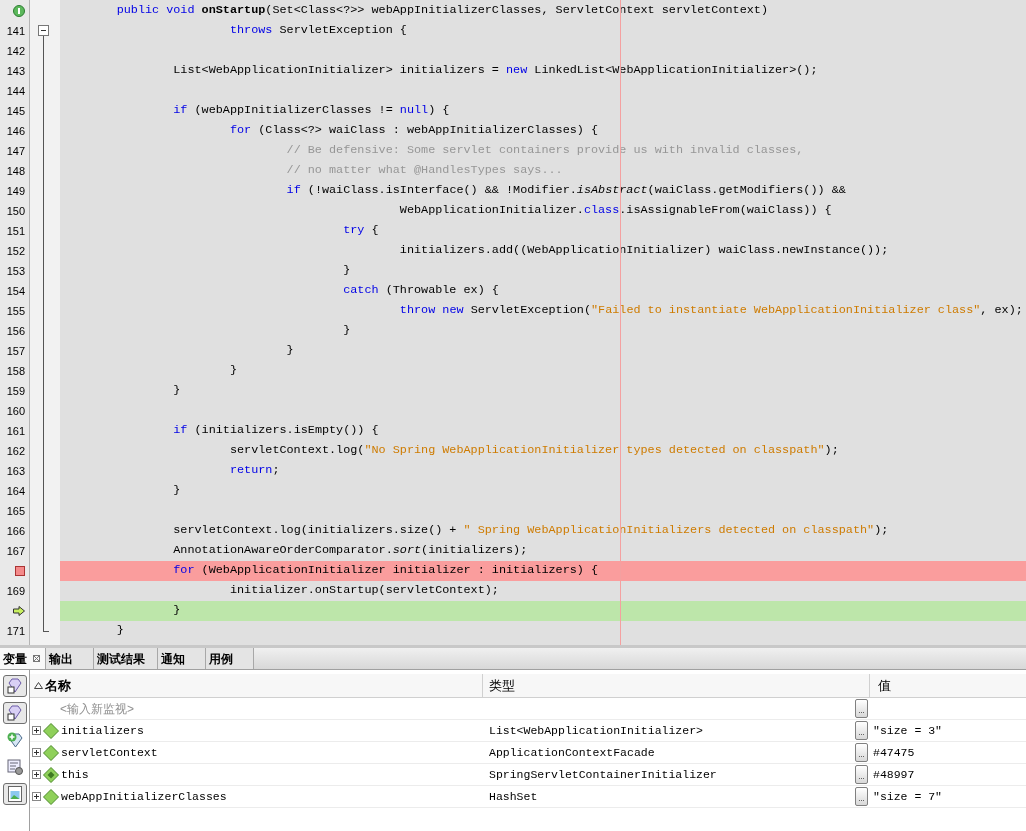 The width and height of the screenshot is (1026, 831). I want to click on line-number: 159, so click(15, 391).